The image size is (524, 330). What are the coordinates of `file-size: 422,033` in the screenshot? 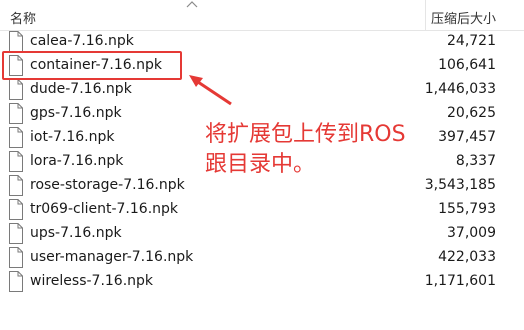 It's located at (467, 257).